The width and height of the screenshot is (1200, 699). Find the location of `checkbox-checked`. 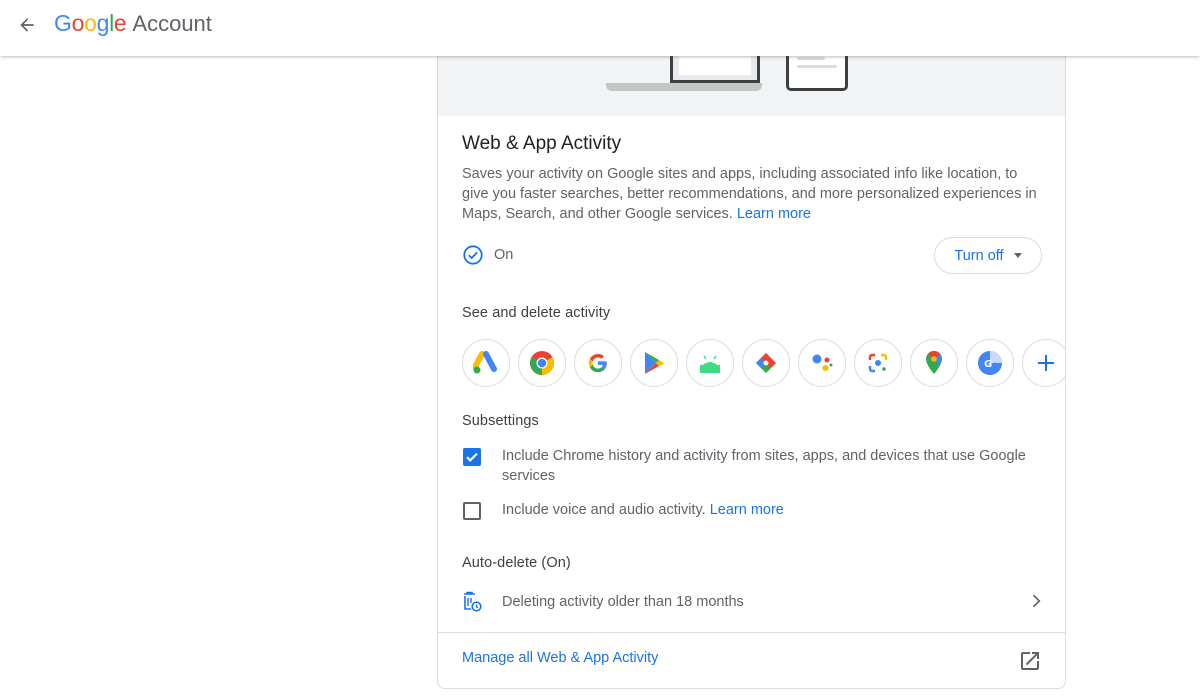

checkbox-checked is located at coordinates (472, 457).